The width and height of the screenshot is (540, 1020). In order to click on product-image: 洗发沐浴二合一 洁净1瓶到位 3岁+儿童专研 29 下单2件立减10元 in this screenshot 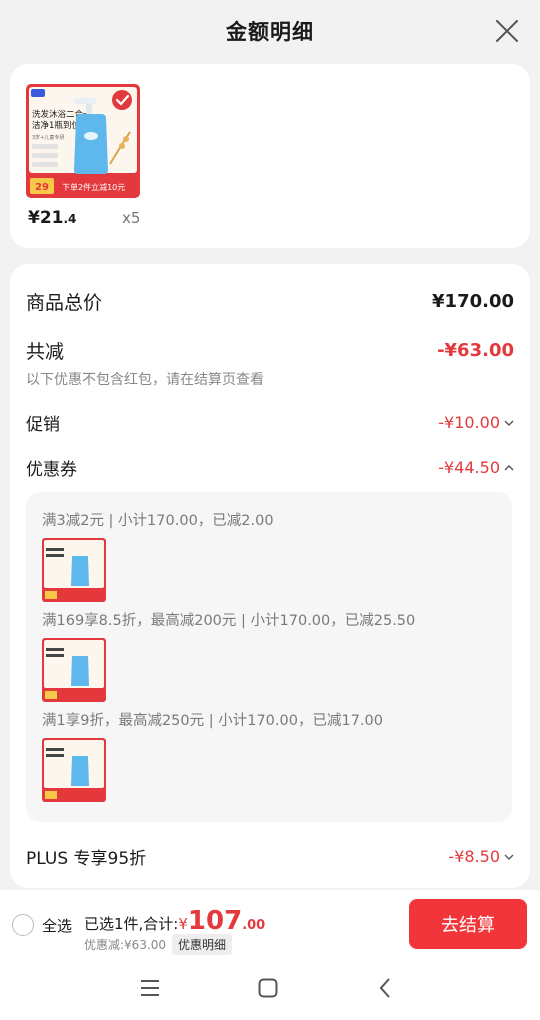, I will do `click(83, 141)`.